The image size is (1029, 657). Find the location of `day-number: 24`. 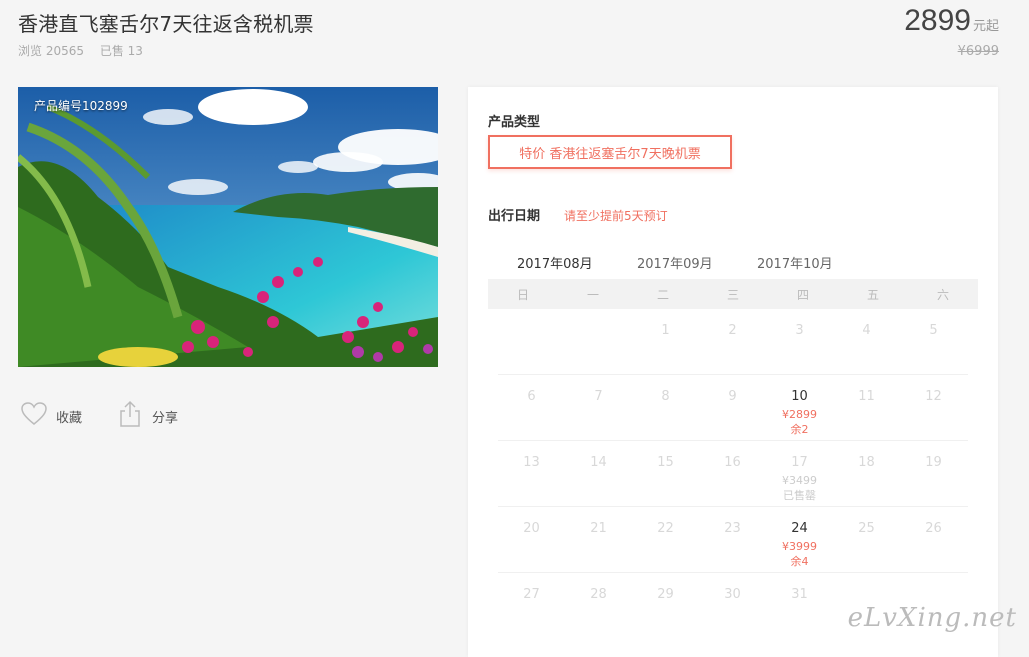

day-number: 24 is located at coordinates (799, 528).